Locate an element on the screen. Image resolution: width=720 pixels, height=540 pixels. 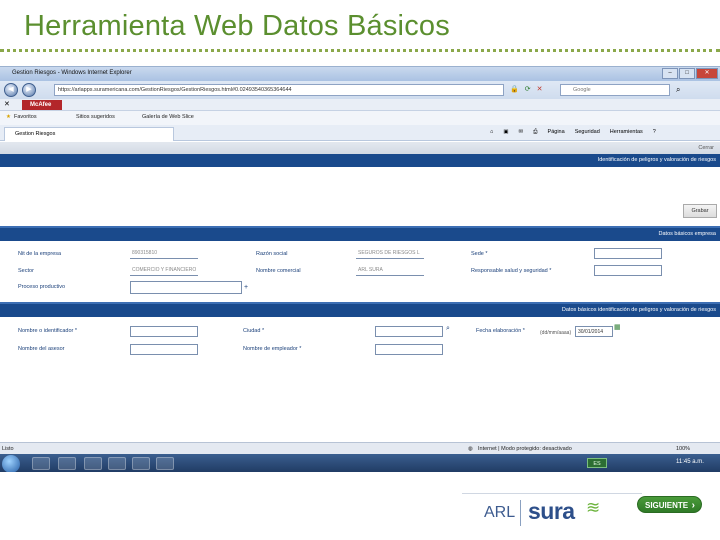
asesor-label: Nombre del asesor is located at coordinates (41, 349).